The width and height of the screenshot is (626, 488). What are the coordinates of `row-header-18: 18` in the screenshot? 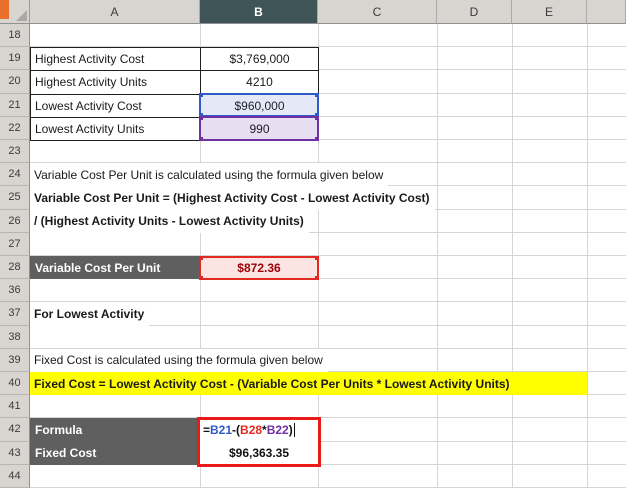 It's located at (15, 36).